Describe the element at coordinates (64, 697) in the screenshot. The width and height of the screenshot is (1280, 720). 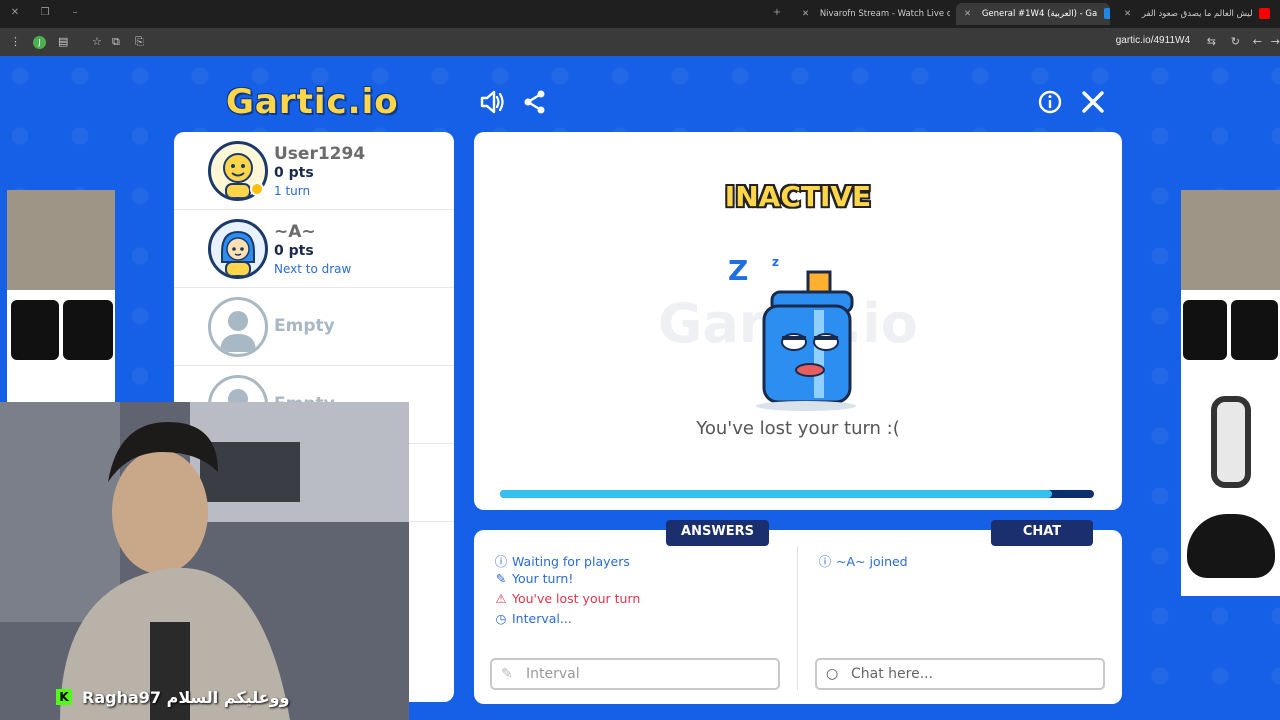
I see `kick-logo-icon: K` at that location.